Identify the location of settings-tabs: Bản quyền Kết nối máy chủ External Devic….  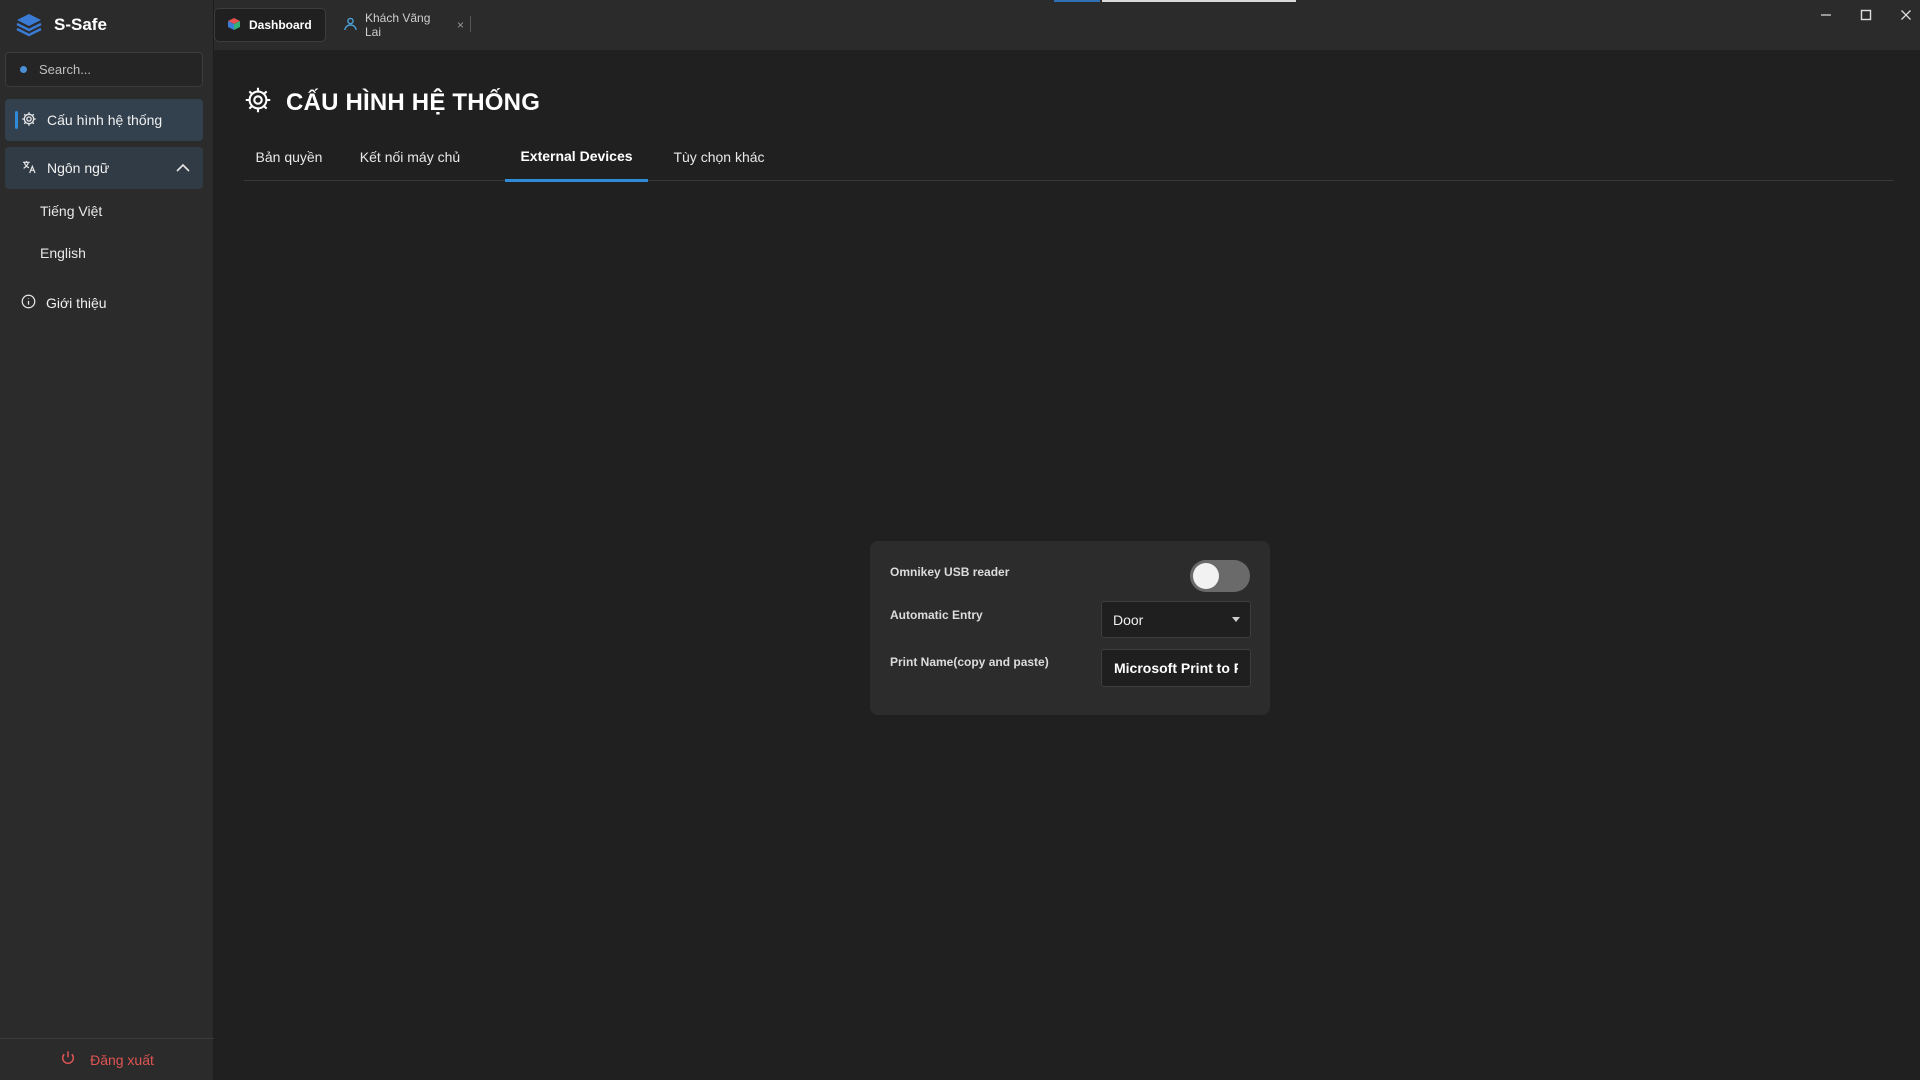
(1069, 157).